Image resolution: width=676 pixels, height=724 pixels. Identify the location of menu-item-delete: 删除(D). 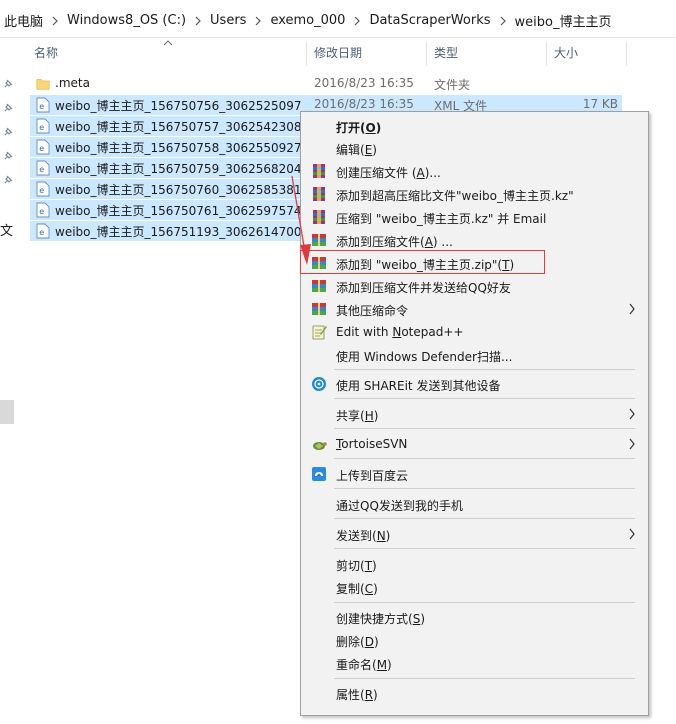
(474, 640).